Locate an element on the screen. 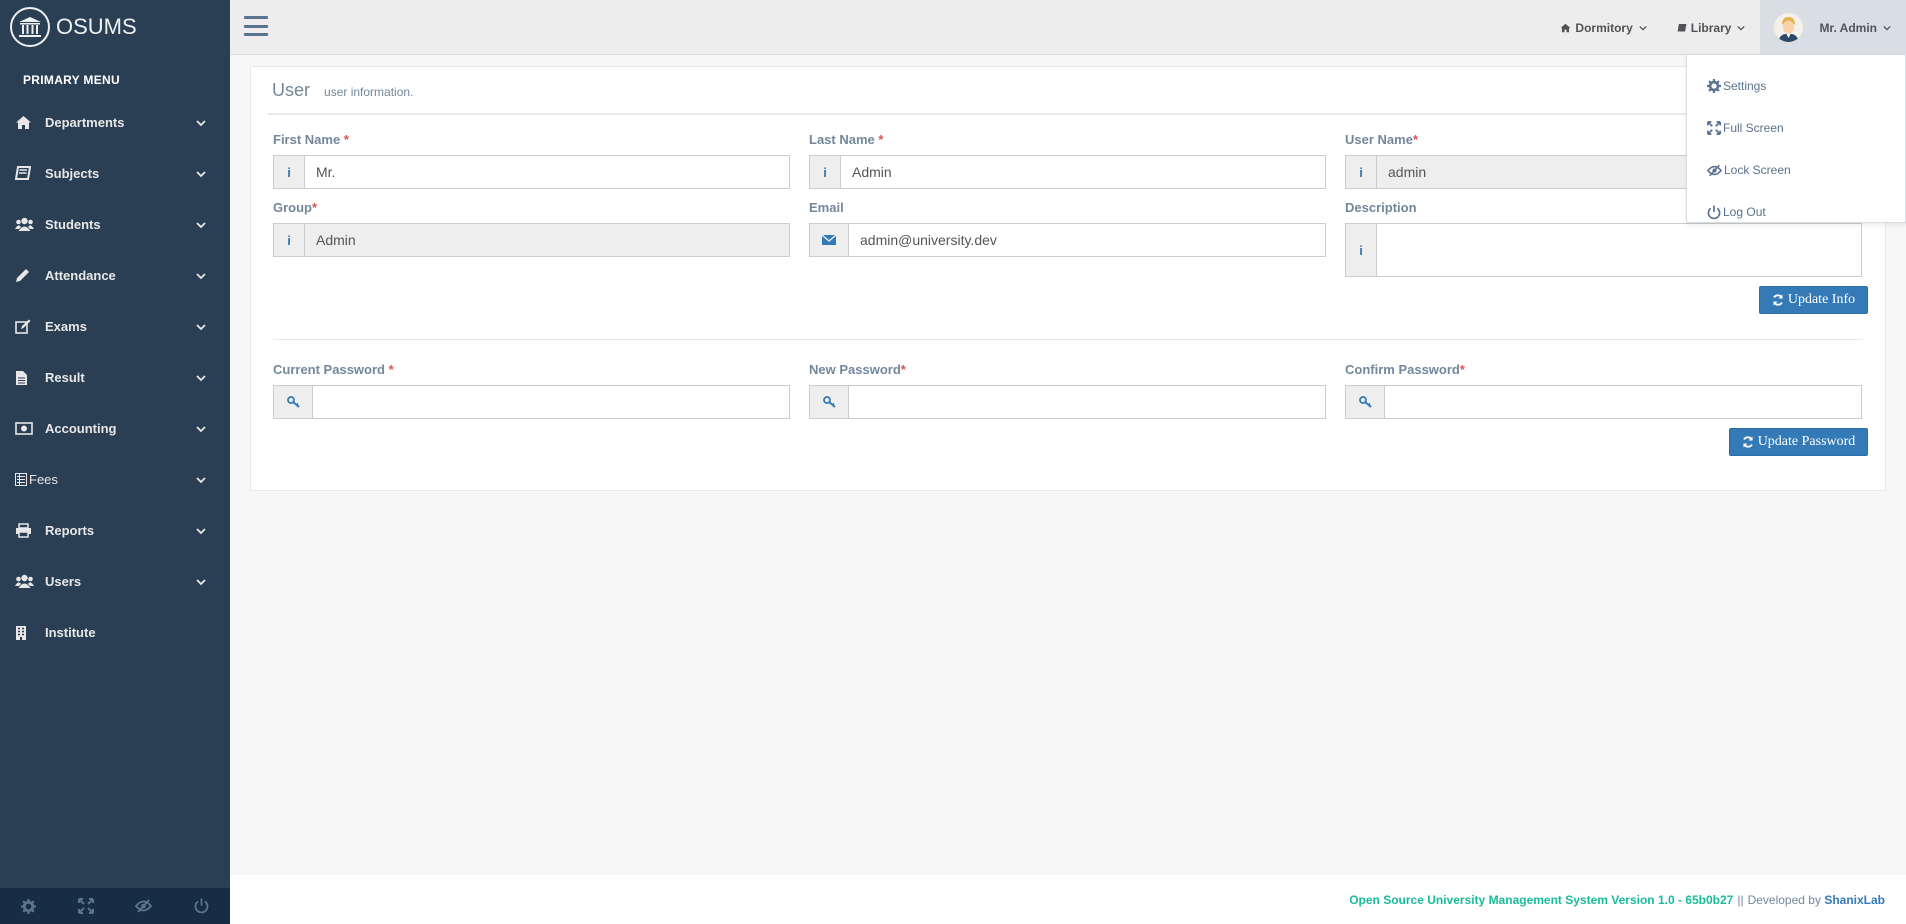 The height and width of the screenshot is (924, 1906). current-password-label: Current Password * is located at coordinates (333, 369).